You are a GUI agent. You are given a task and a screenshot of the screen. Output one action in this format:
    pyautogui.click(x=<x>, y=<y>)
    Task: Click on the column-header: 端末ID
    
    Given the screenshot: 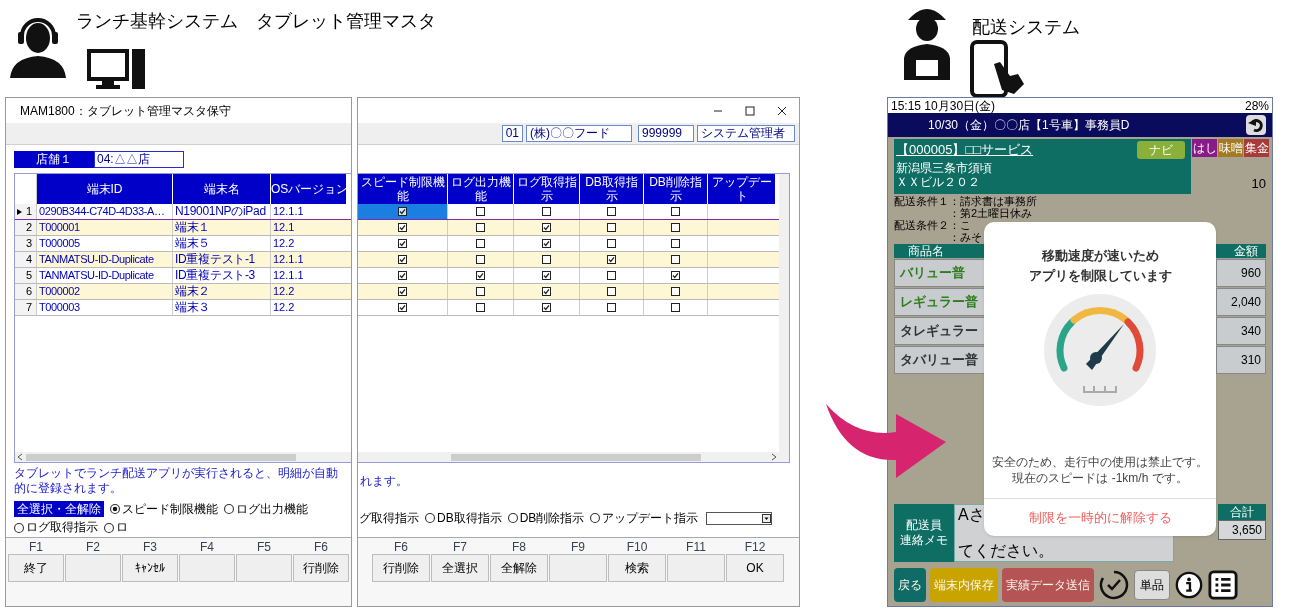 What is the action you would take?
    pyautogui.click(x=105, y=189)
    